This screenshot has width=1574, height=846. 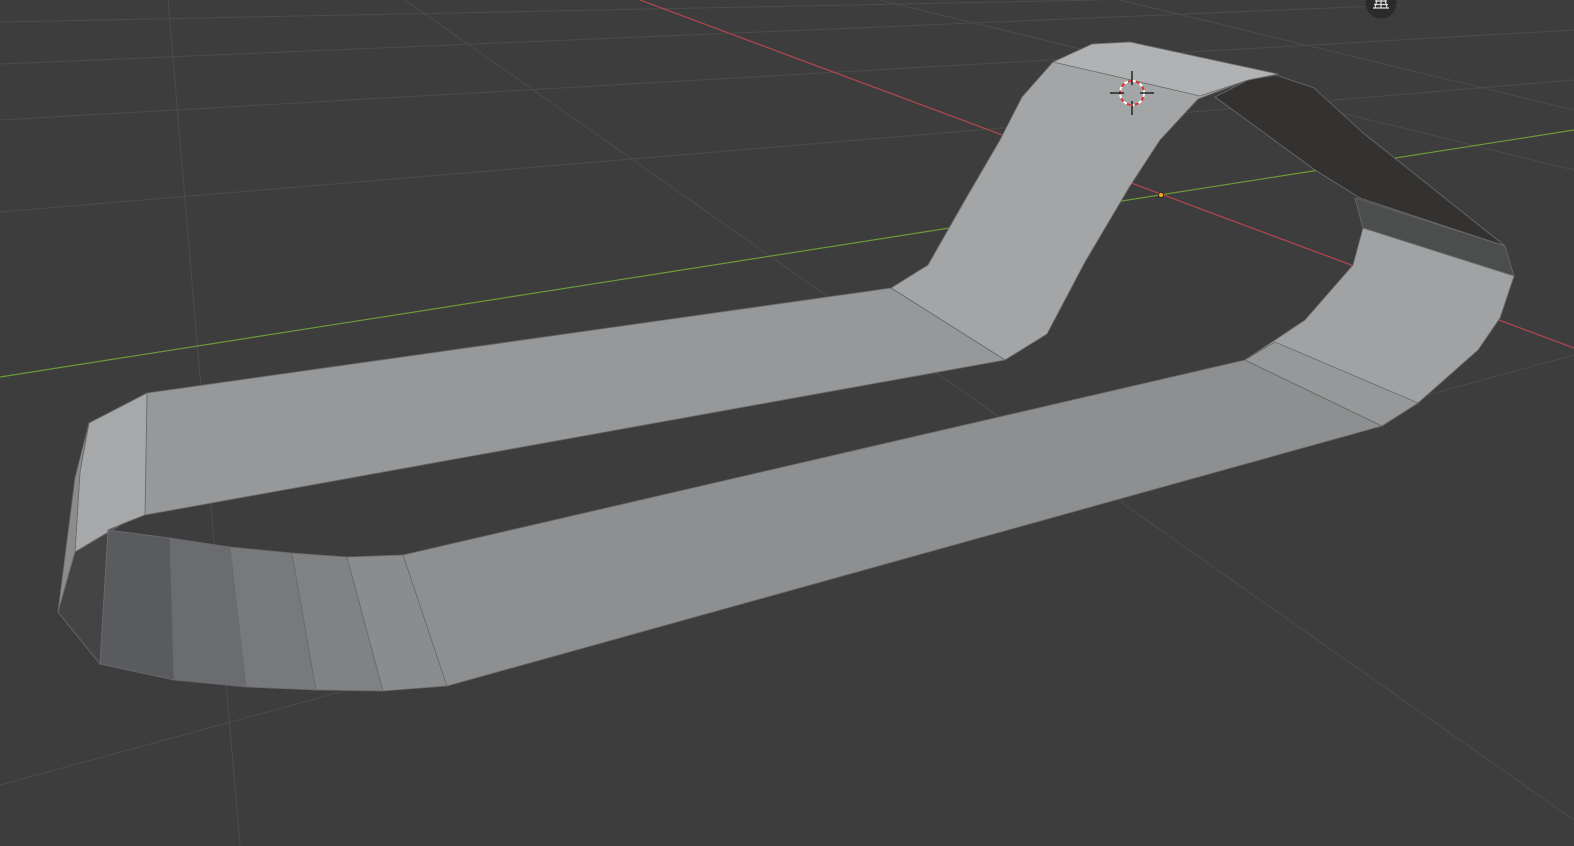 I want to click on grid-overlay-icon, so click(x=1381, y=4).